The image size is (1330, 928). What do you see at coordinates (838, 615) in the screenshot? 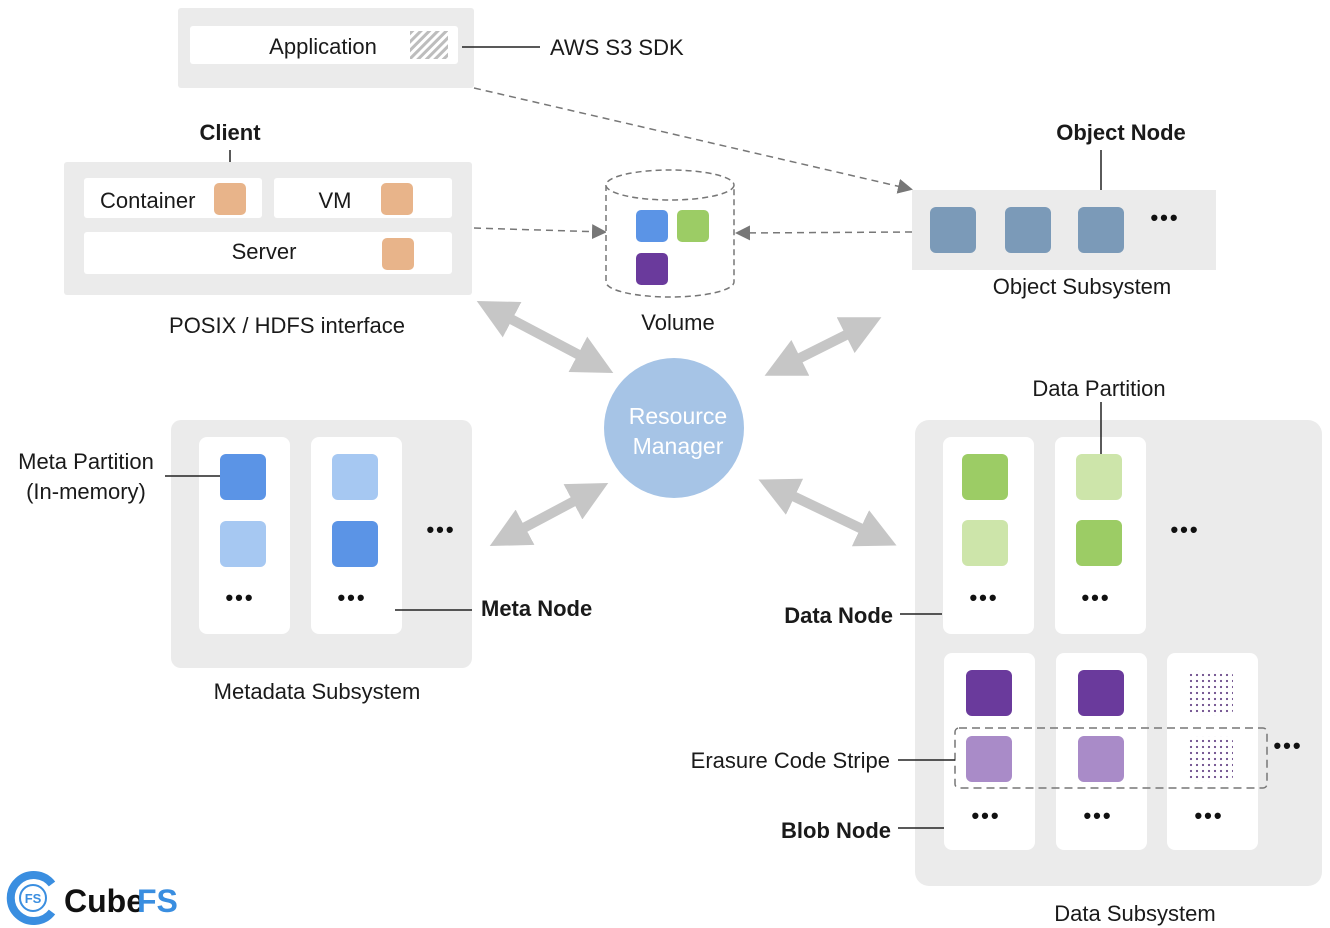
I see `data-node-label: Data Node` at bounding box center [838, 615].